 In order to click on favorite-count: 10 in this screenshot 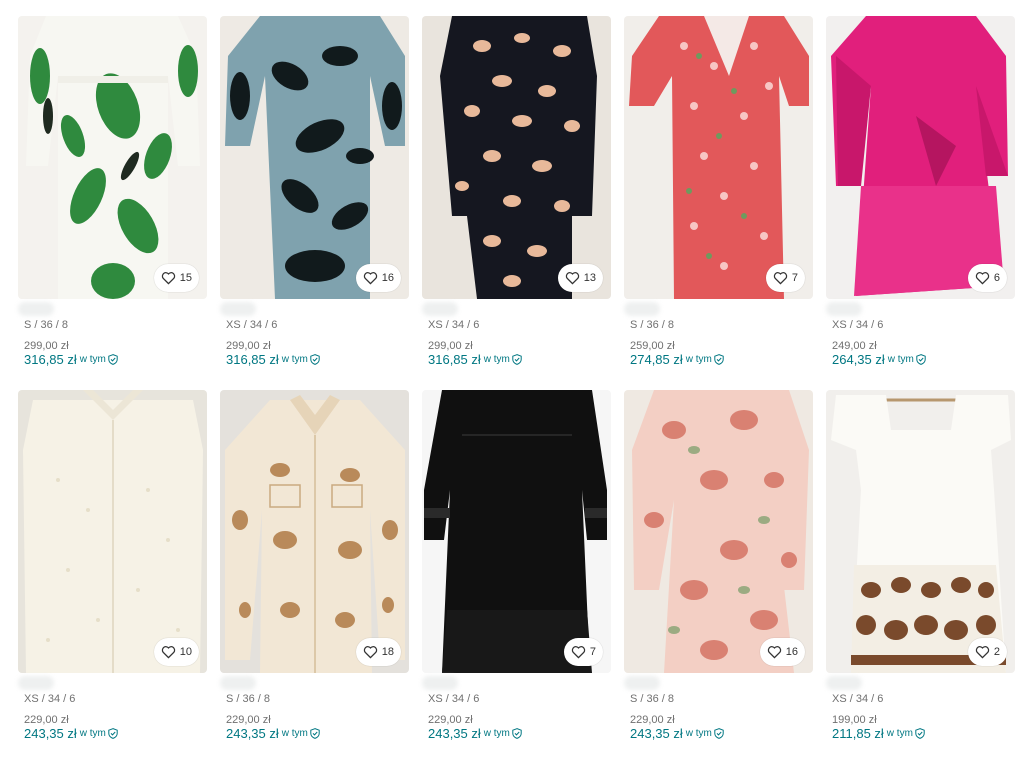, I will do `click(185, 652)`.